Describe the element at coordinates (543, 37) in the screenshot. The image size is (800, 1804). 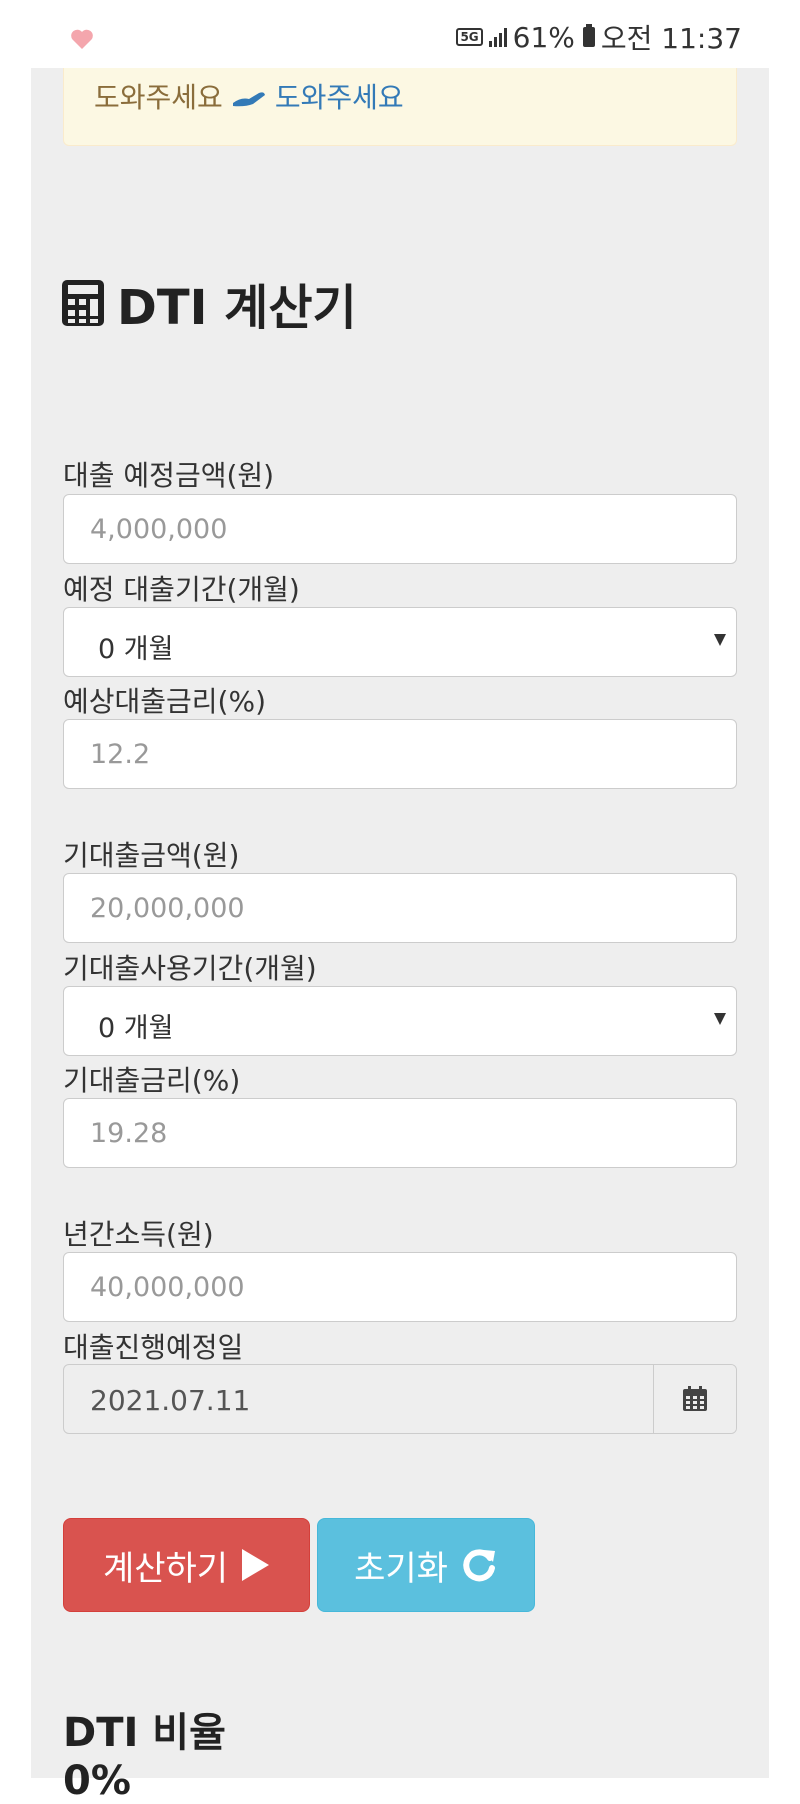
I see `battery-percent: 61%` at that location.